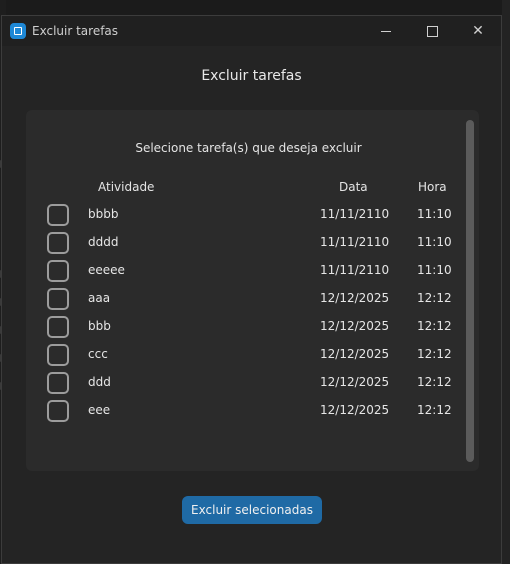 This screenshot has height=564, width=510. What do you see at coordinates (18, 31) in the screenshot?
I see `app-icon` at bounding box center [18, 31].